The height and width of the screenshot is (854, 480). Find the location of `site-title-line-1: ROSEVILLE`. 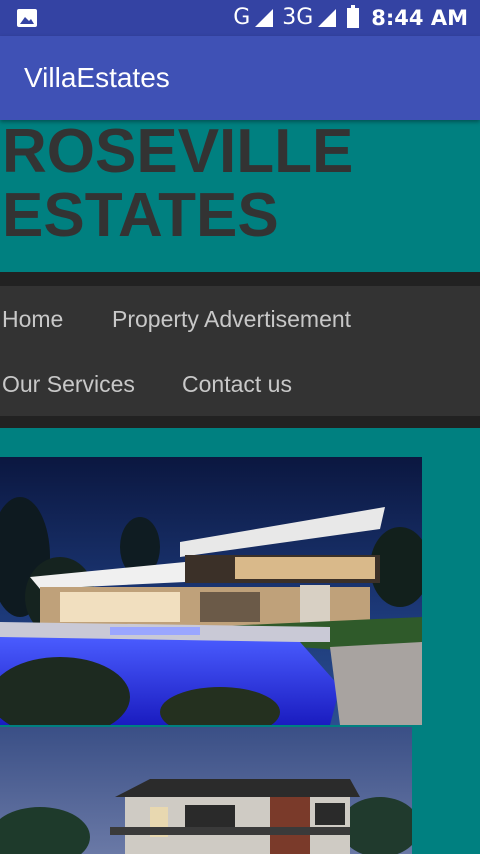

site-title-line-1: ROSEVILLE is located at coordinates (178, 151).